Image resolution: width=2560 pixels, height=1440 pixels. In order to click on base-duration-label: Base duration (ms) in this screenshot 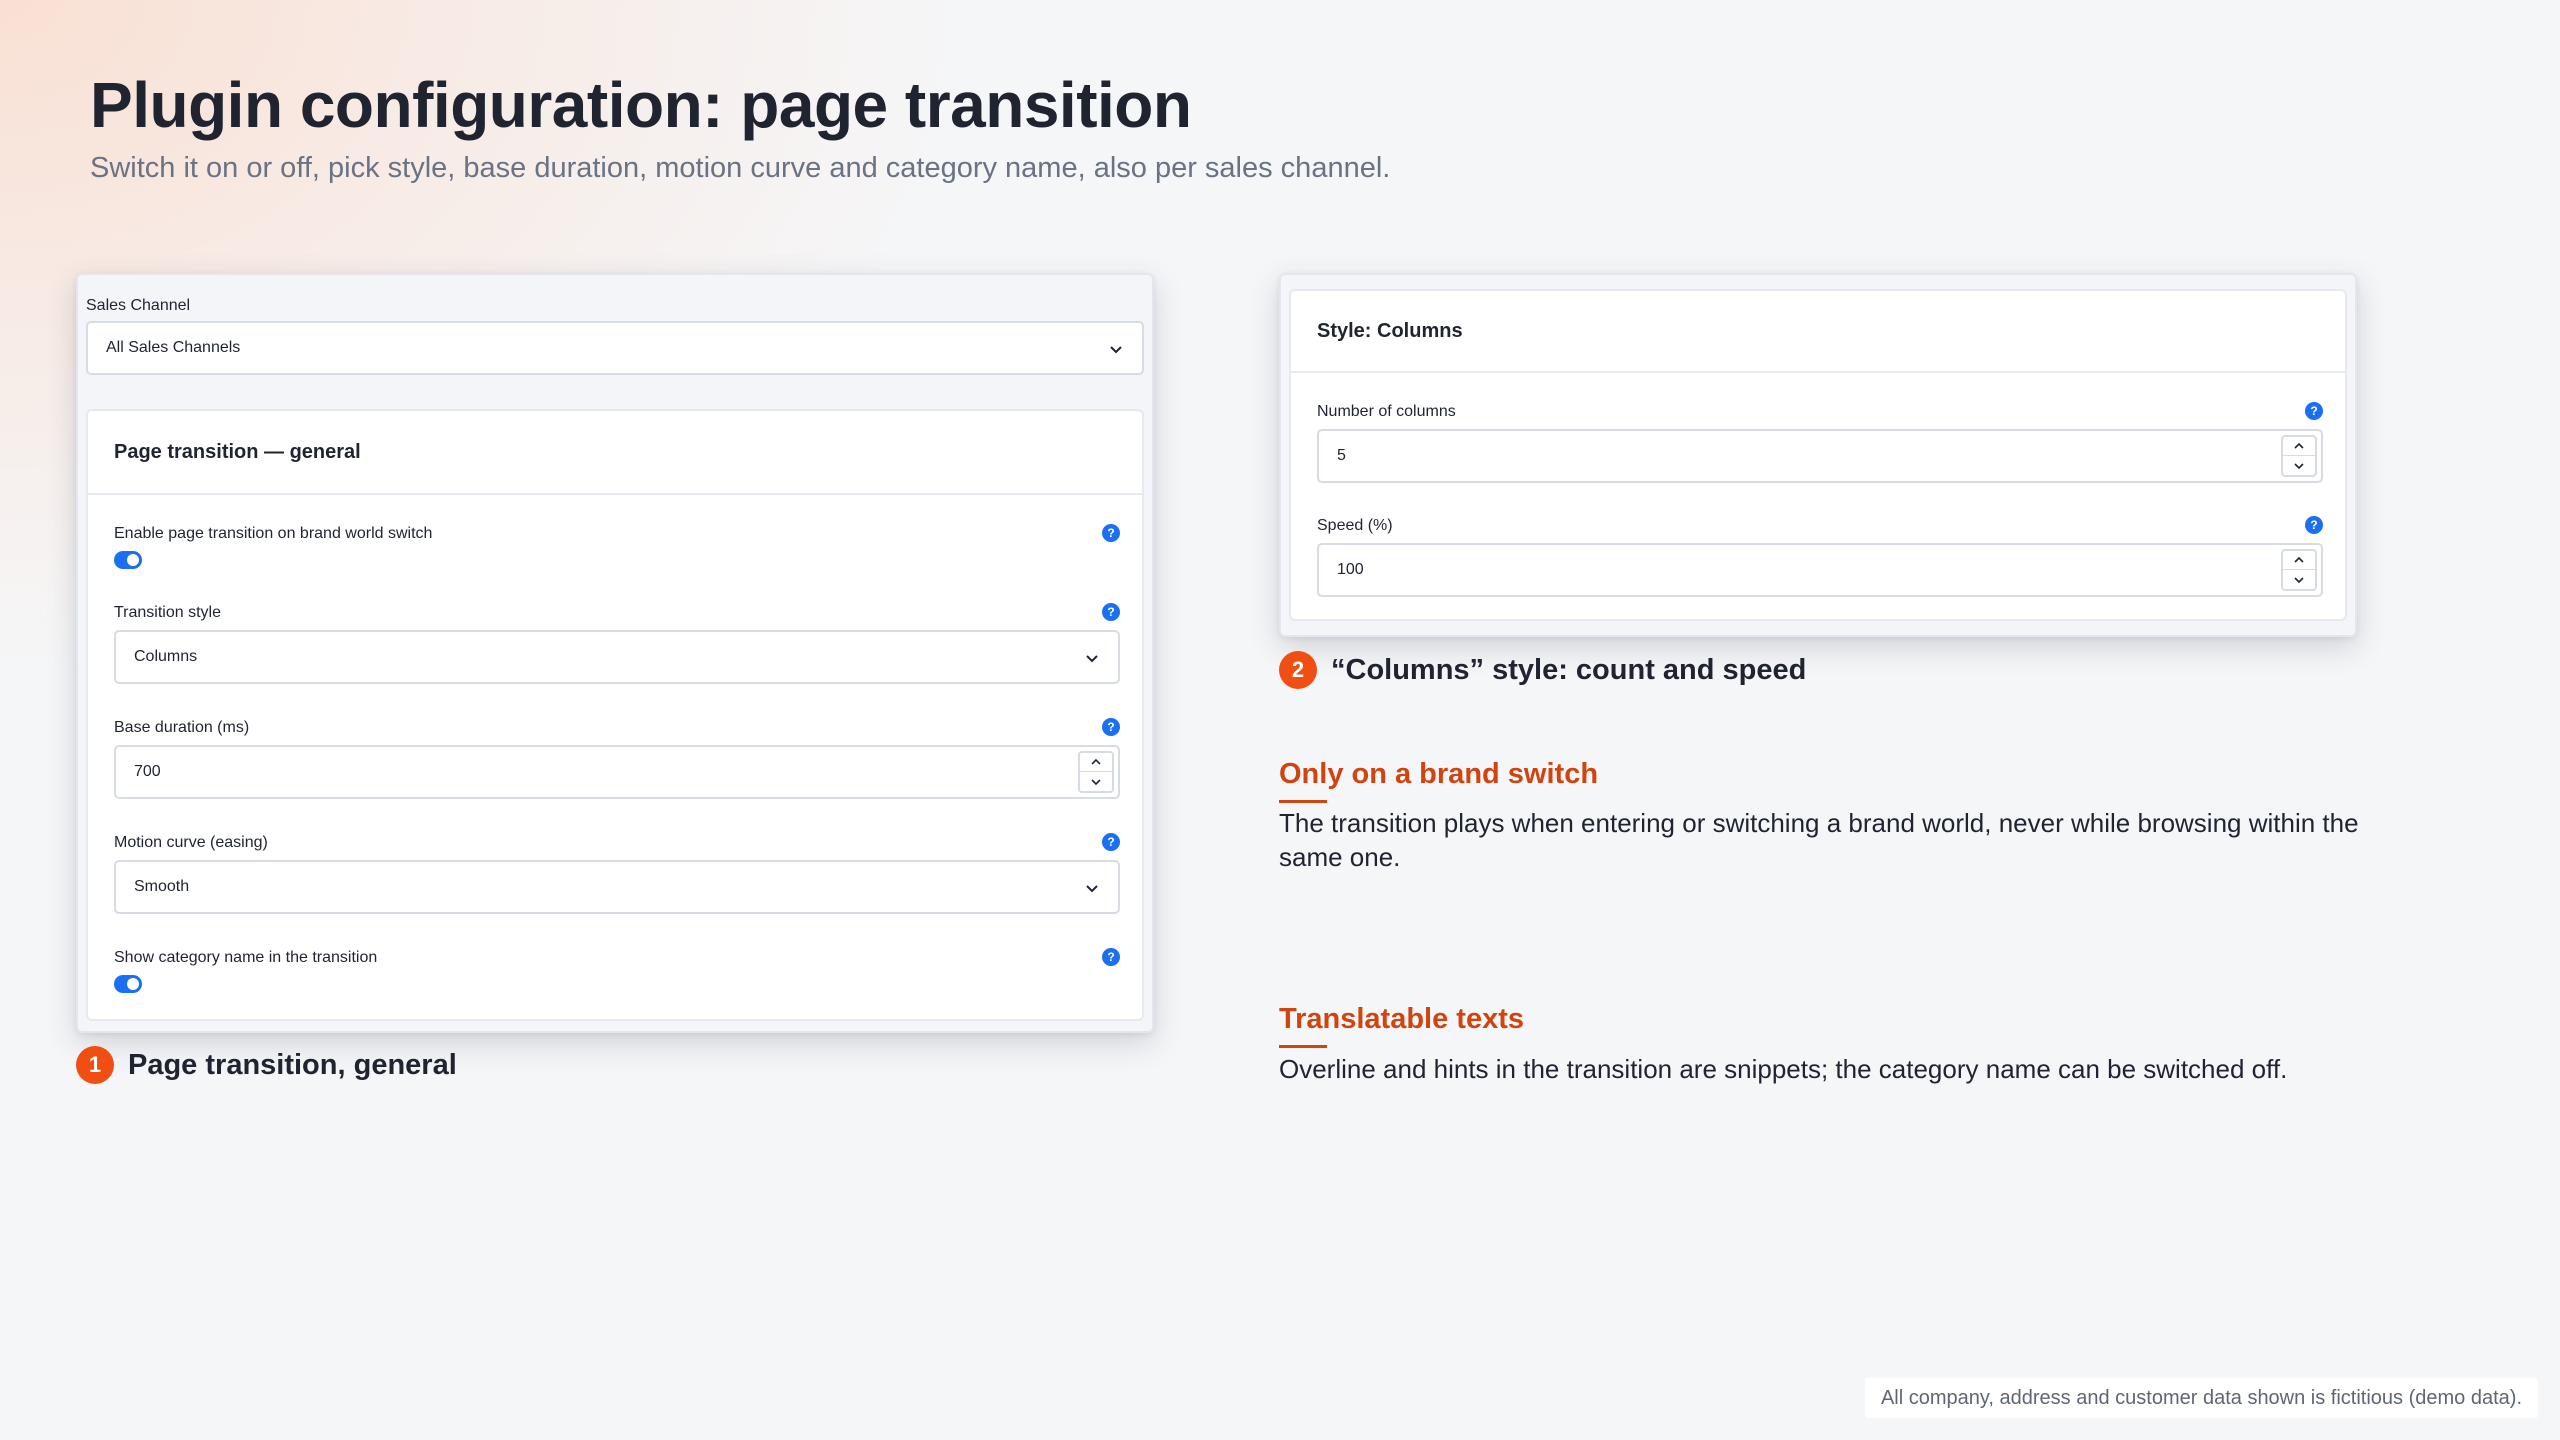, I will do `click(182, 727)`.